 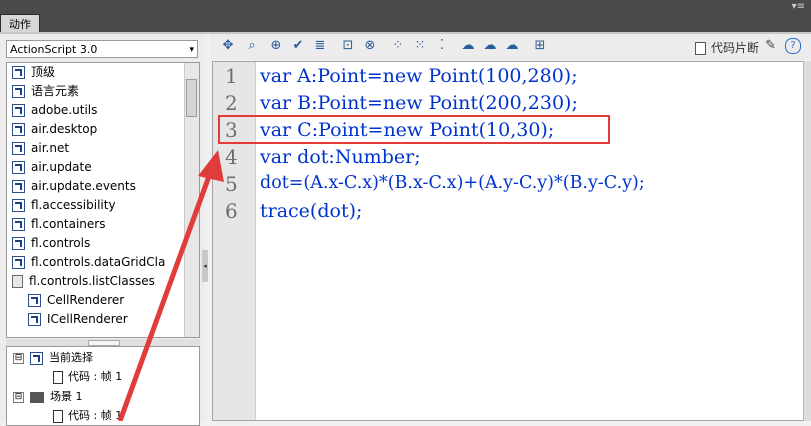 I want to click on panel-title-bar: 动作 ▾≡, so click(x=405, y=17).